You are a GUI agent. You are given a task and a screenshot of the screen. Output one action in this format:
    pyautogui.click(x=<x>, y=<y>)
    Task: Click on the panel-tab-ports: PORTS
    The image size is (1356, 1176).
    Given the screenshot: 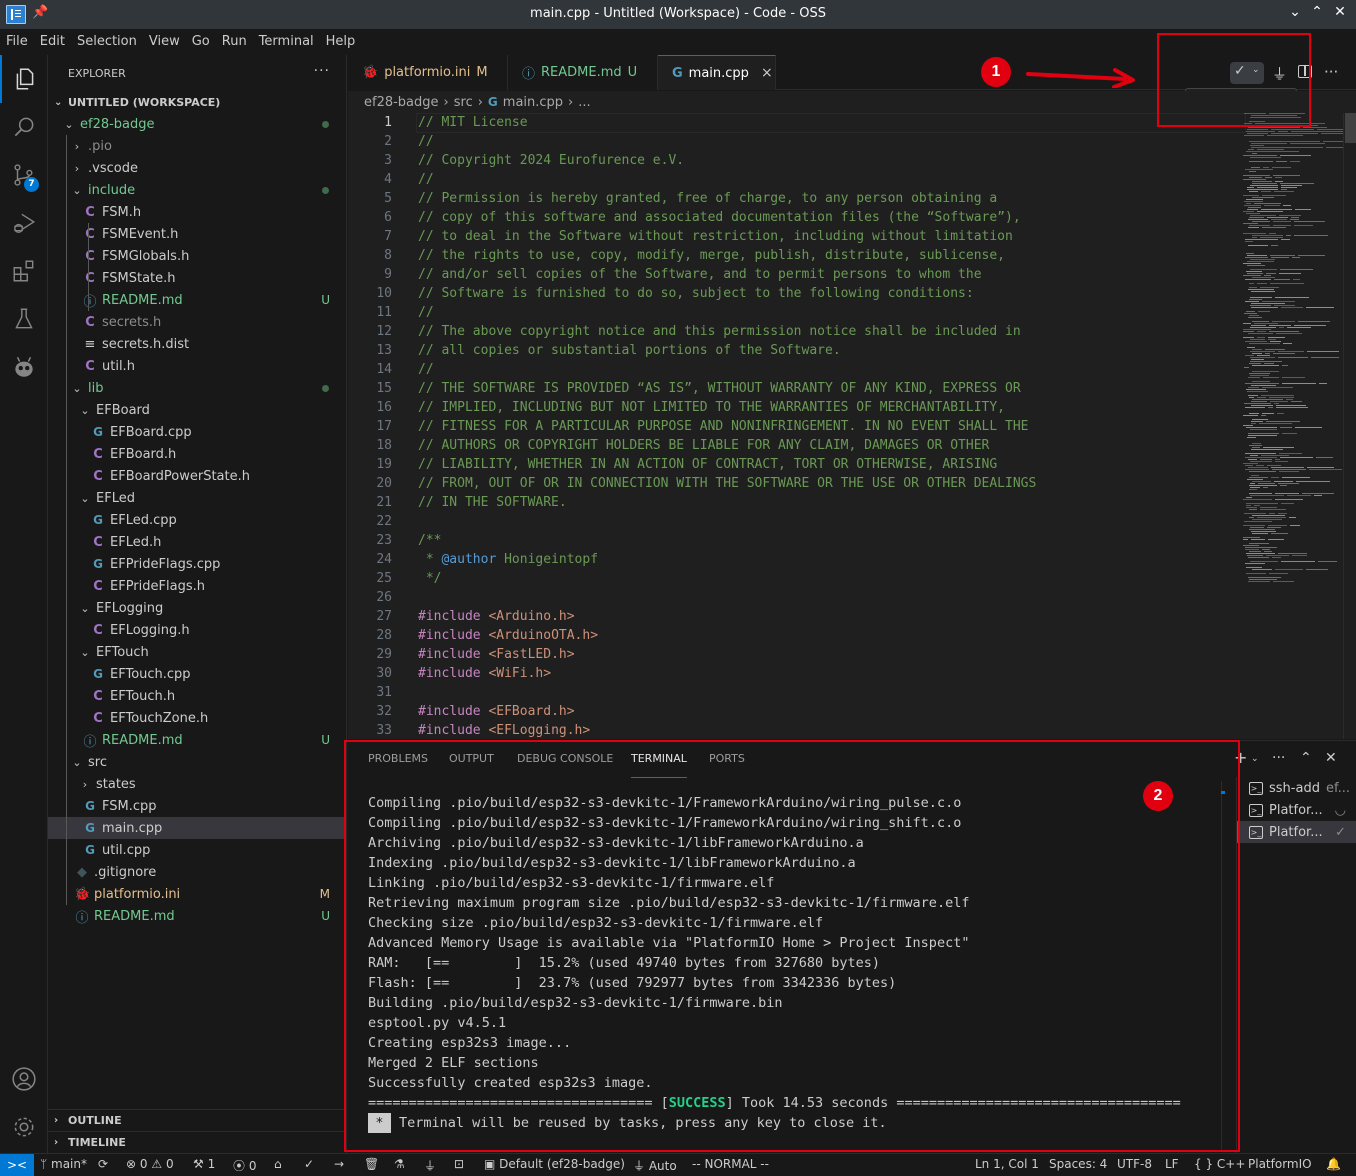 What is the action you would take?
    pyautogui.click(x=727, y=765)
    